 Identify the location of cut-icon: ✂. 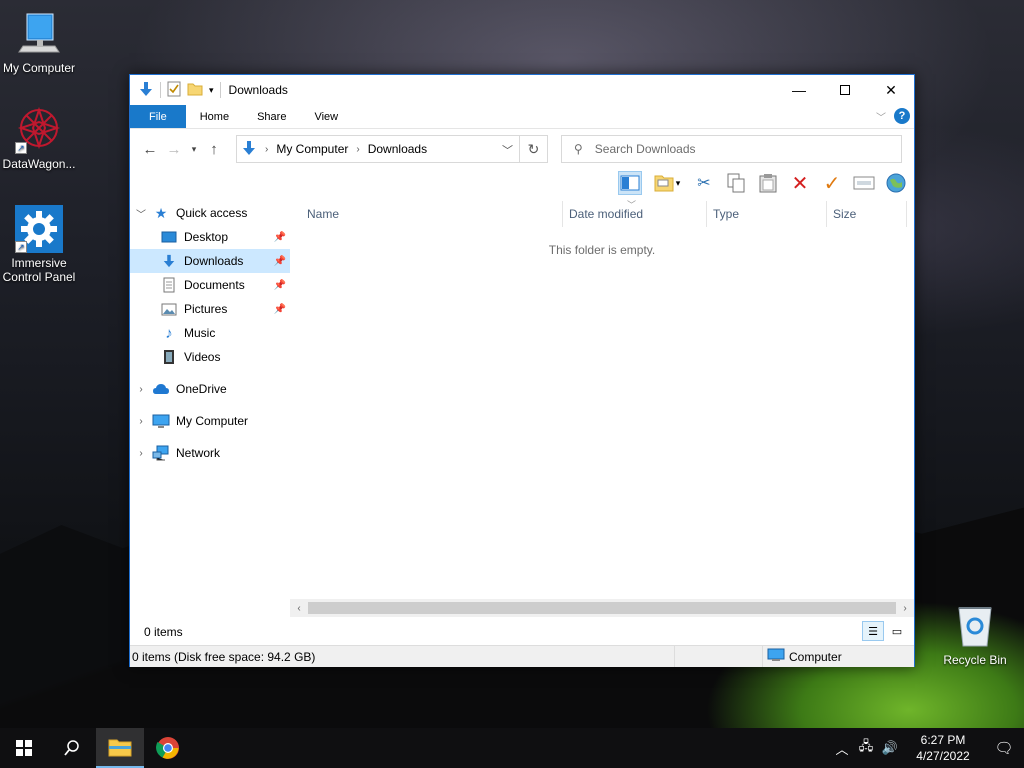
(704, 183).